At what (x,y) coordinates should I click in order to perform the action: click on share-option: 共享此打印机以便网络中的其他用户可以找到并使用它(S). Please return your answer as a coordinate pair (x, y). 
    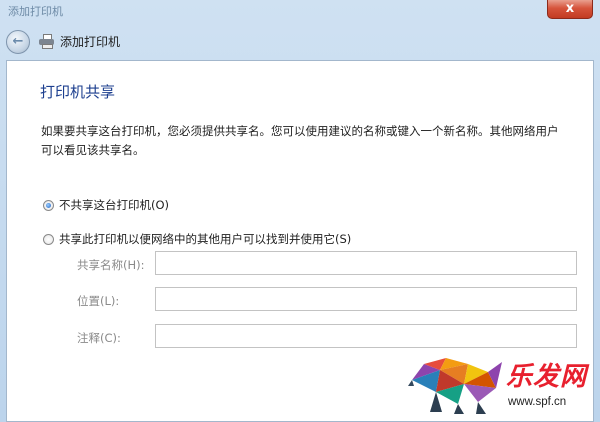
    Looking at the image, I should click on (197, 239).